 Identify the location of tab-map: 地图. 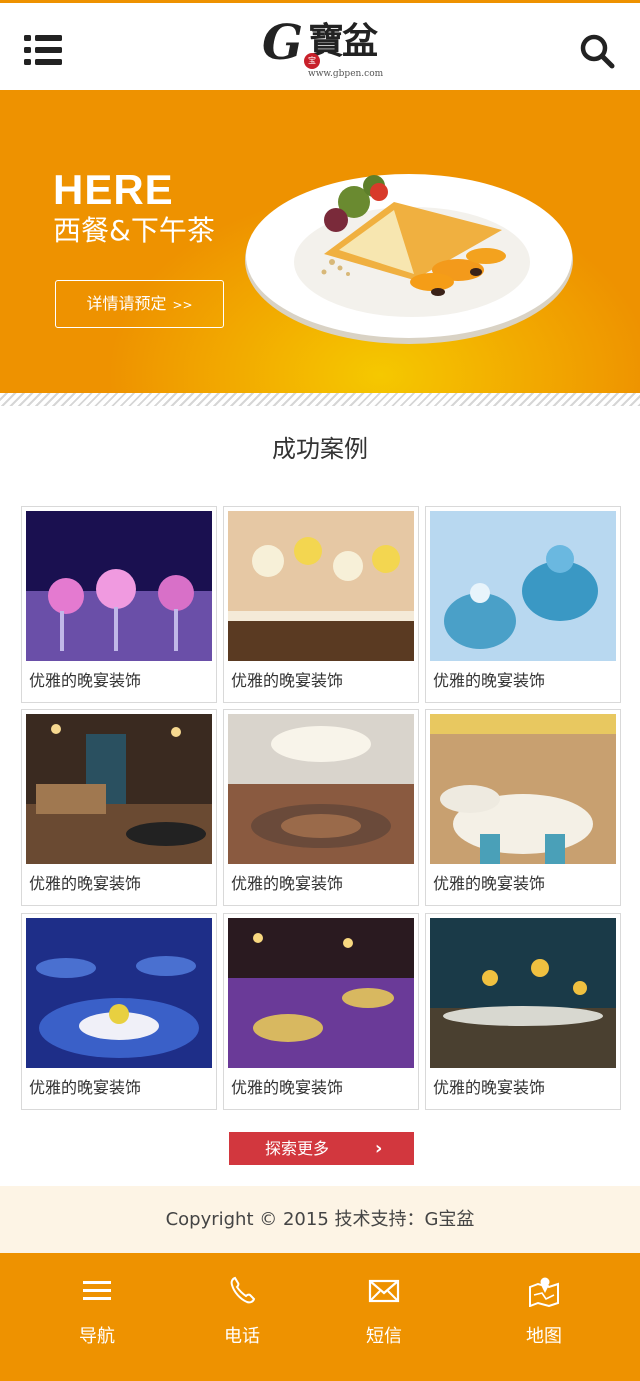
(544, 1317).